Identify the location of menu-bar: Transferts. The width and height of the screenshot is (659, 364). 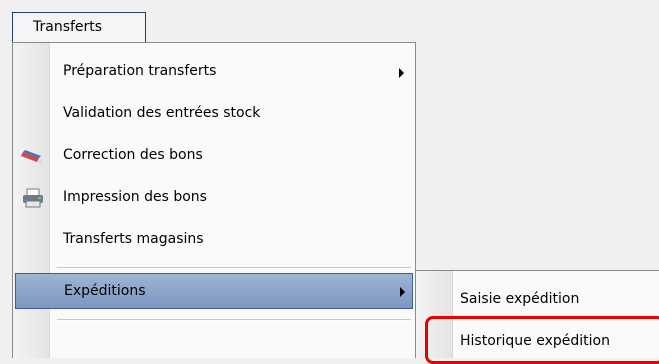
(329, 22).